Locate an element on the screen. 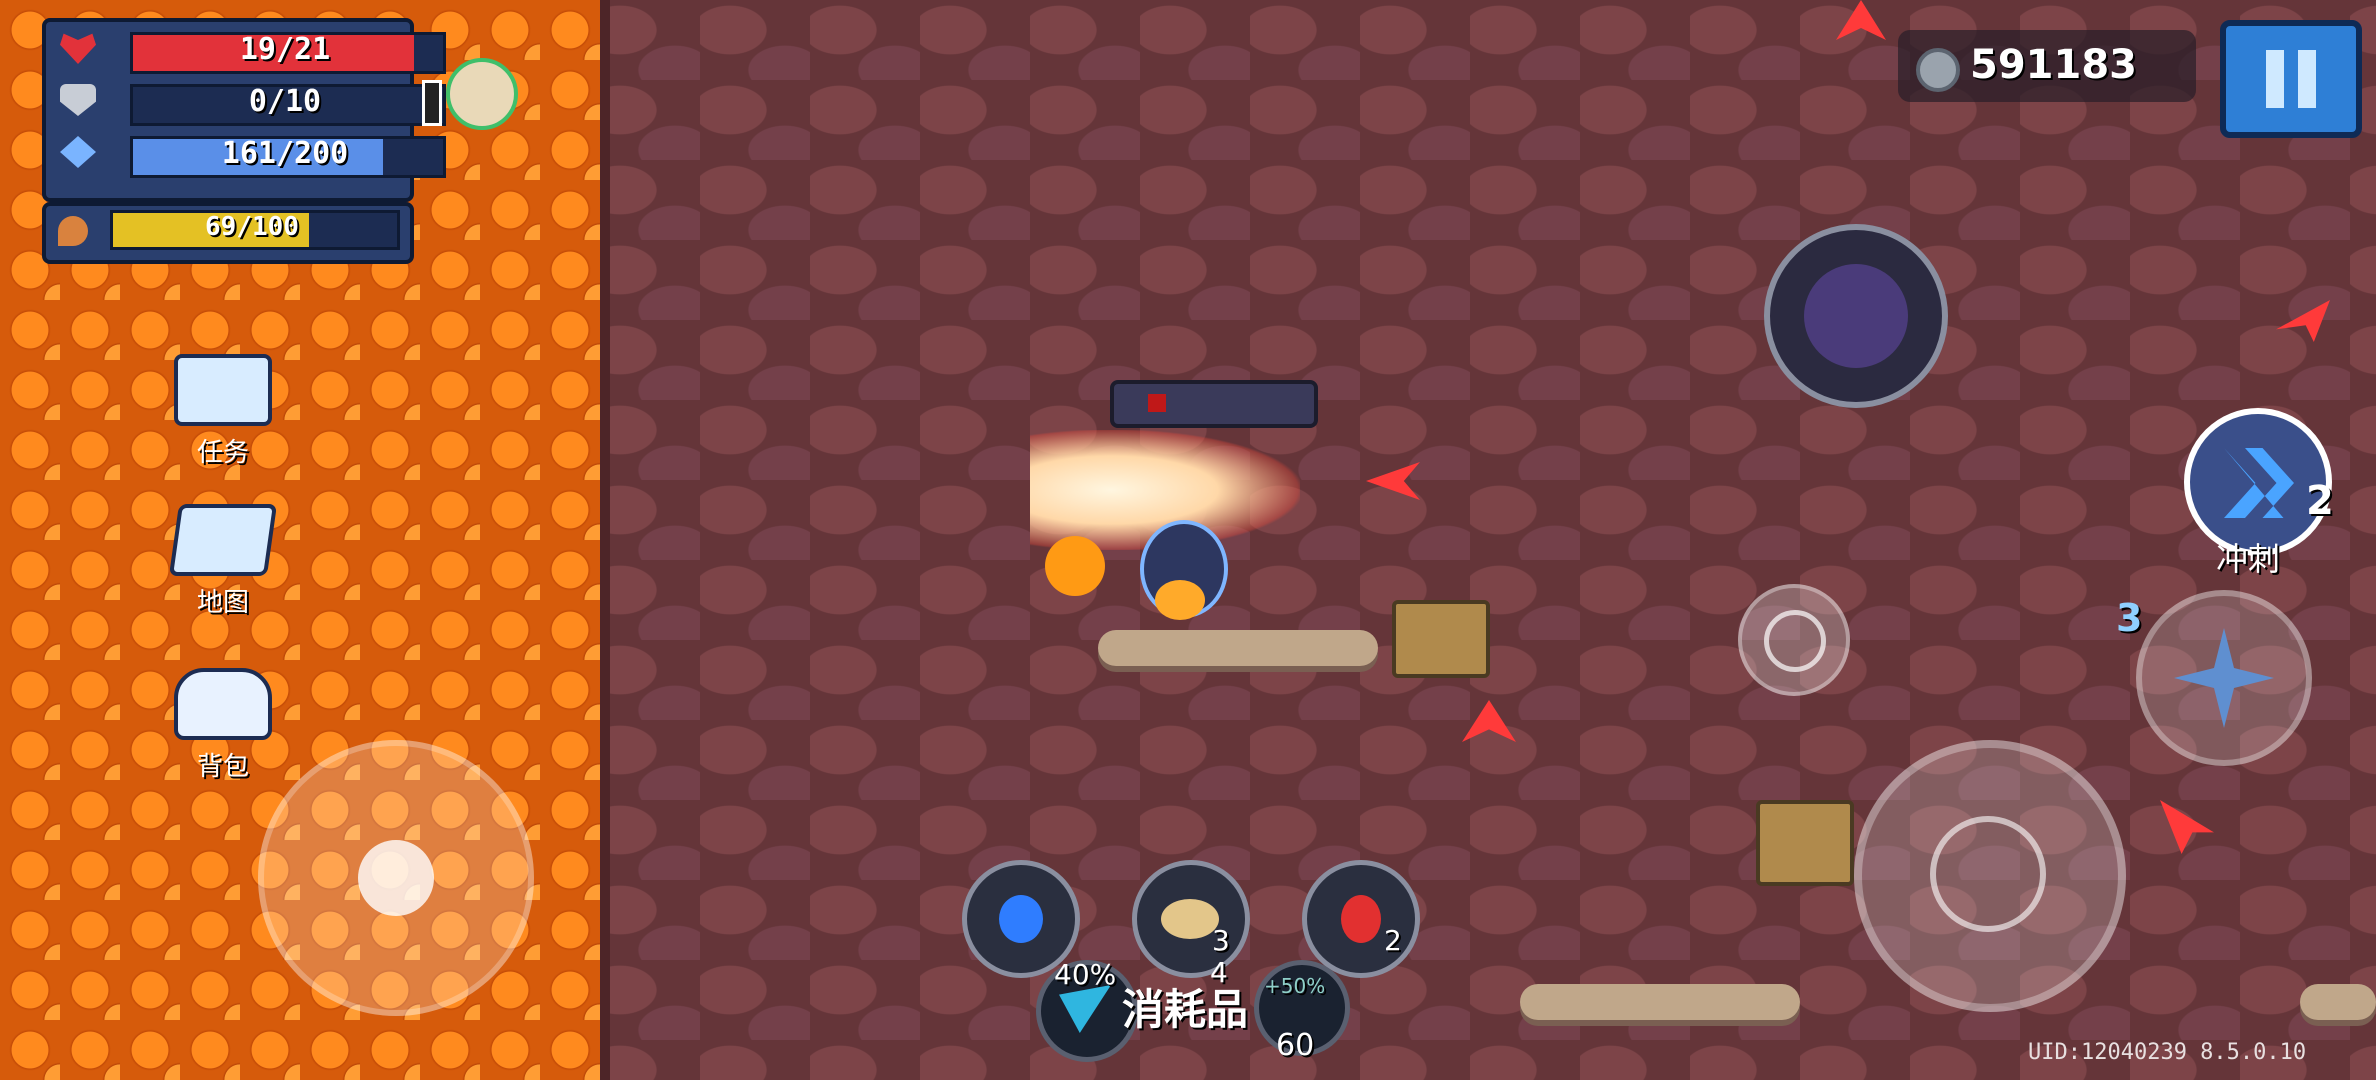 Image resolution: width=2376 pixels, height=1080 pixels. character-skill-button is located at coordinates (1856, 316).